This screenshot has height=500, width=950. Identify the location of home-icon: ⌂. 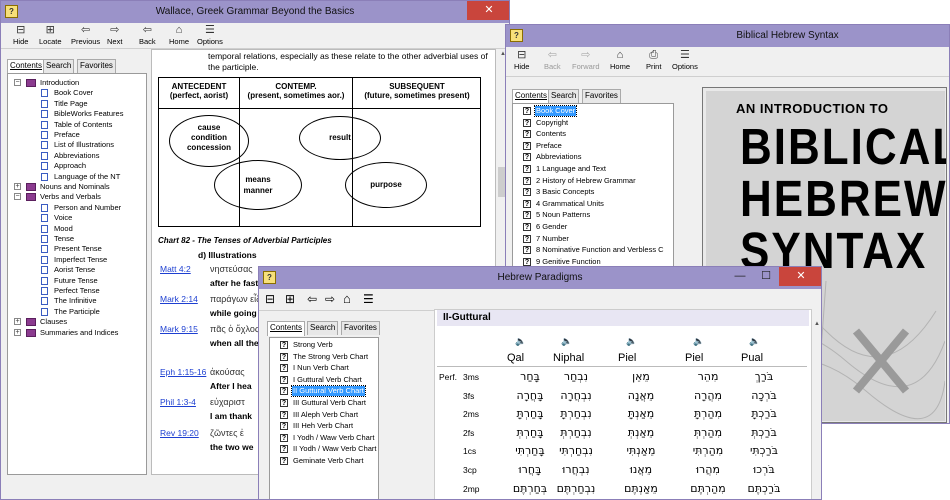
(347, 298).